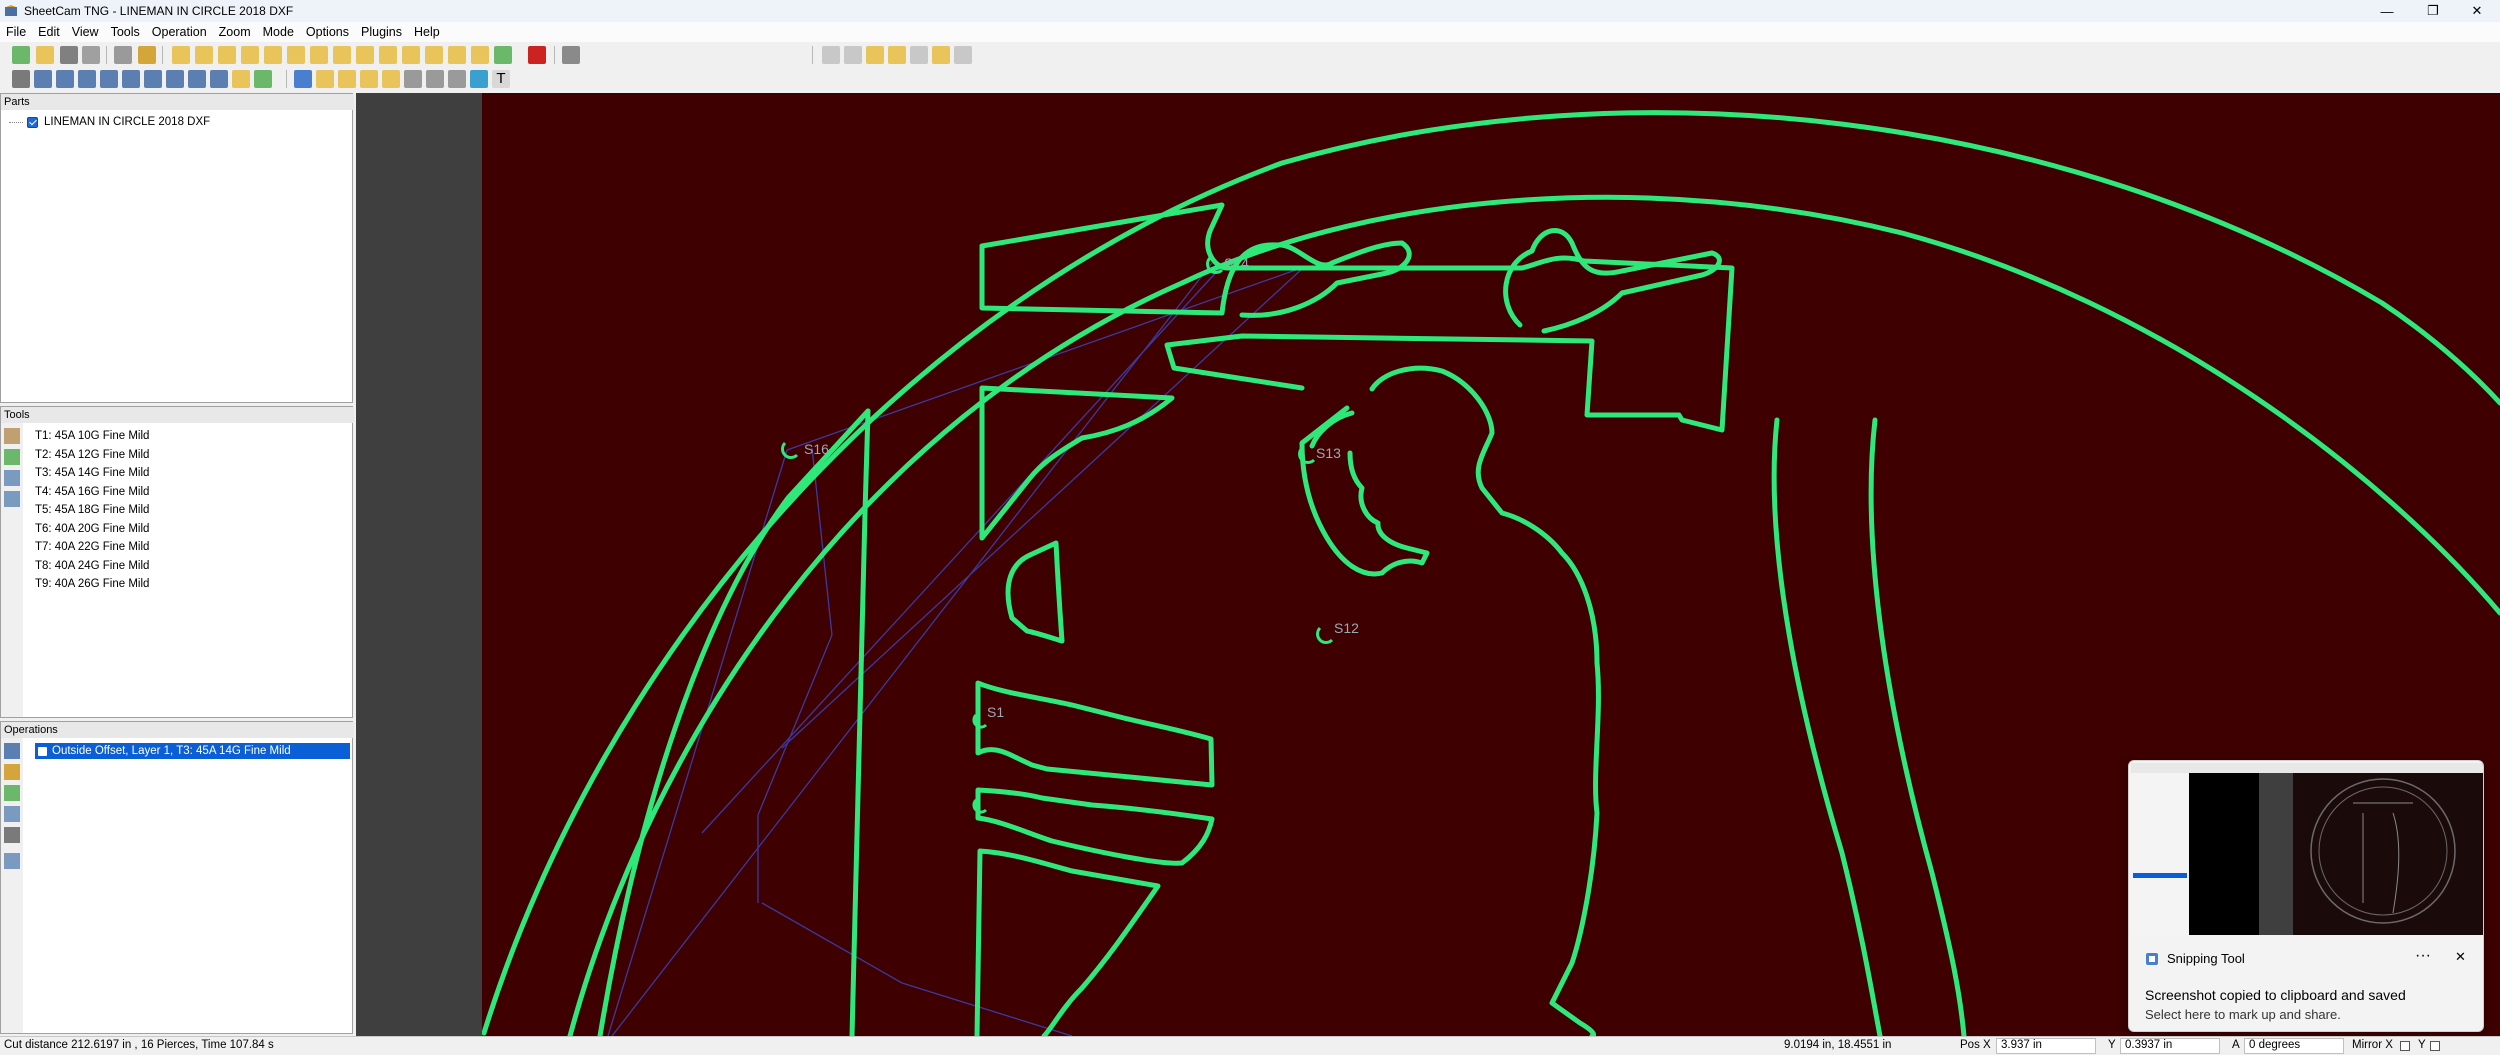 This screenshot has width=2500, height=1055. Describe the element at coordinates (853, 55) in the screenshot. I see `zoom-out-icon` at that location.